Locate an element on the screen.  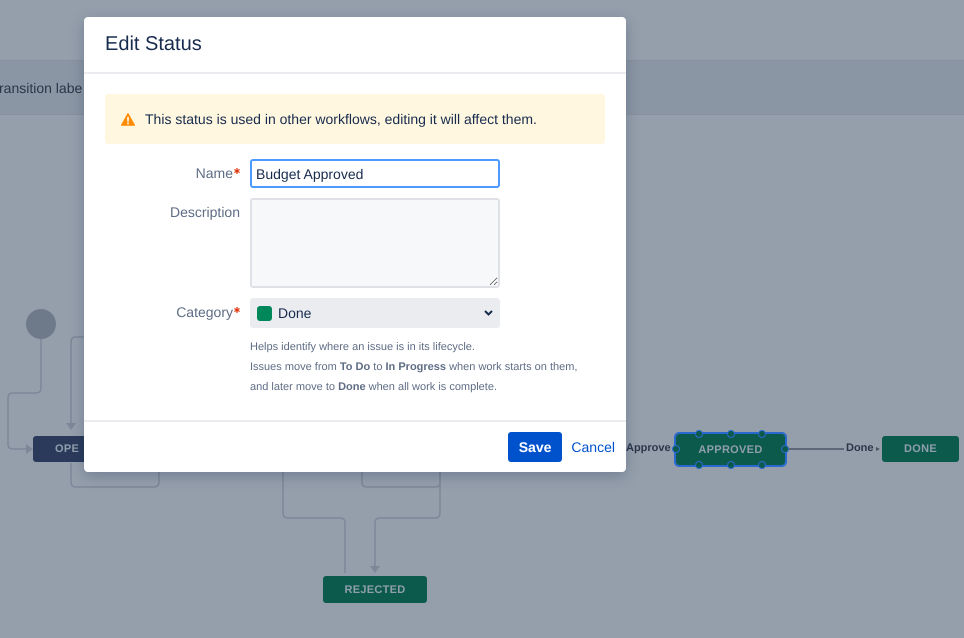
start-node is located at coordinates (41, 324).